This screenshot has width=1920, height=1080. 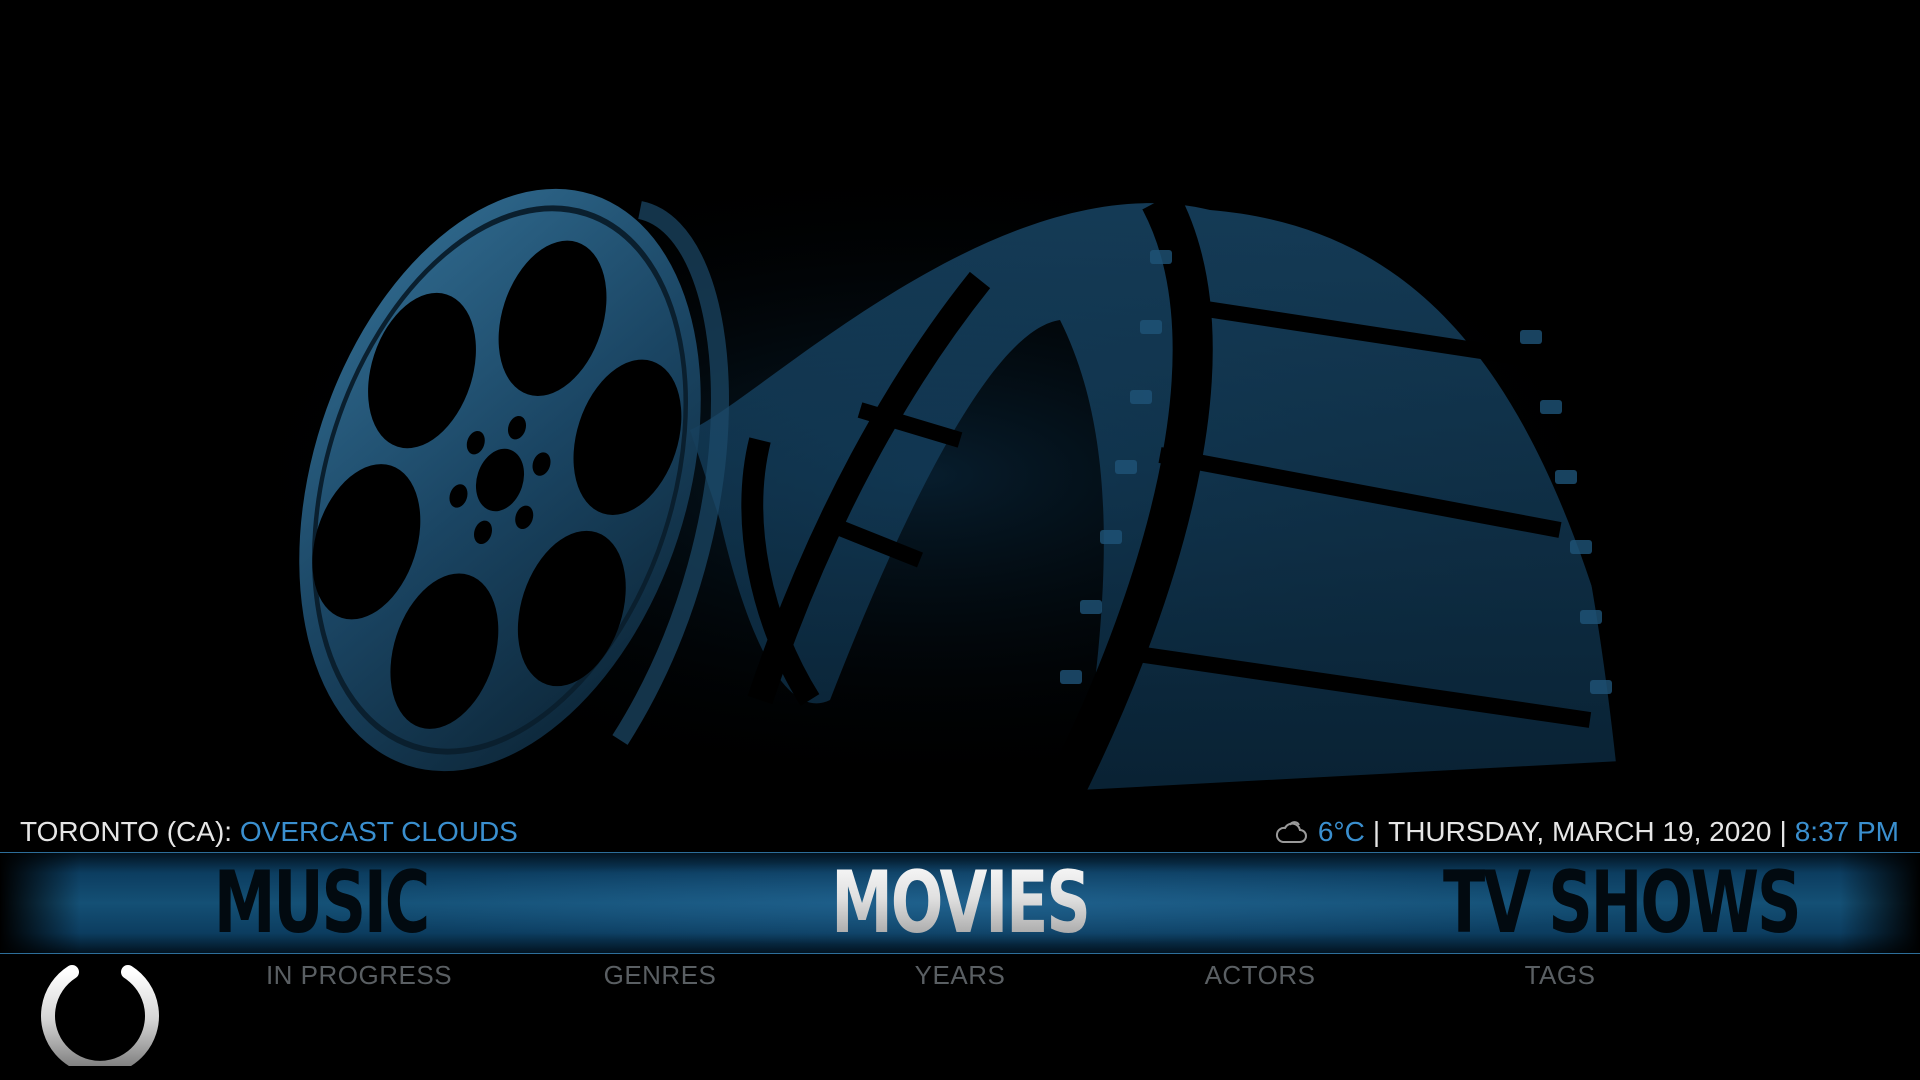 I want to click on clock: 8:37 PM, so click(x=1846, y=831).